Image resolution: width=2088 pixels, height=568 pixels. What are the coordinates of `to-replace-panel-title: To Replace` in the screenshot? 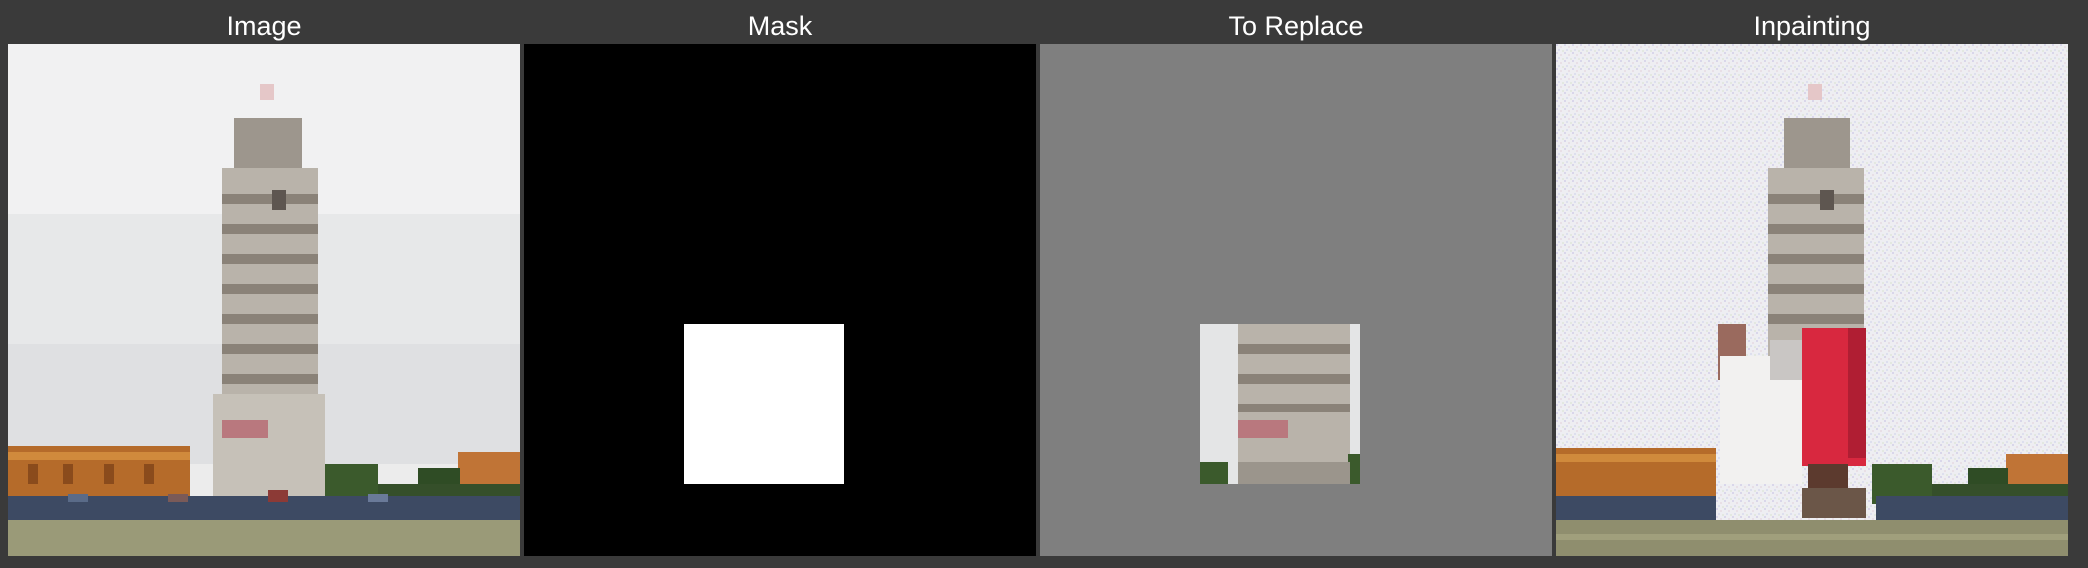 It's located at (1296, 26).